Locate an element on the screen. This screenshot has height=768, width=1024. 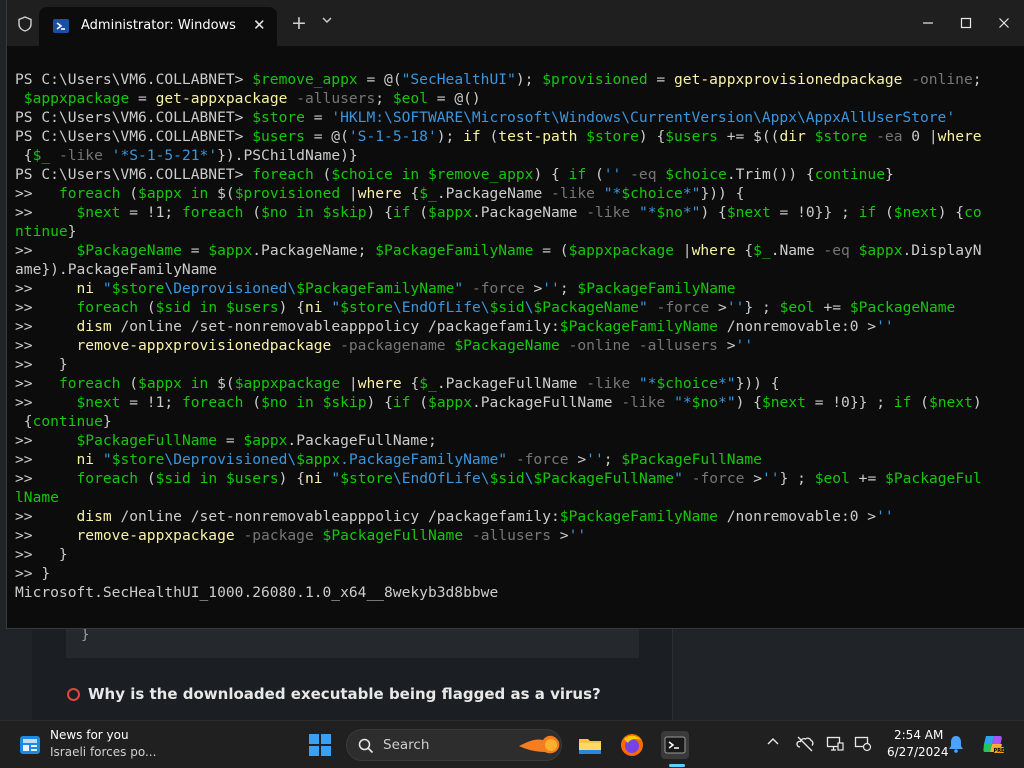
chevron-down-icon is located at coordinates (327, 20).